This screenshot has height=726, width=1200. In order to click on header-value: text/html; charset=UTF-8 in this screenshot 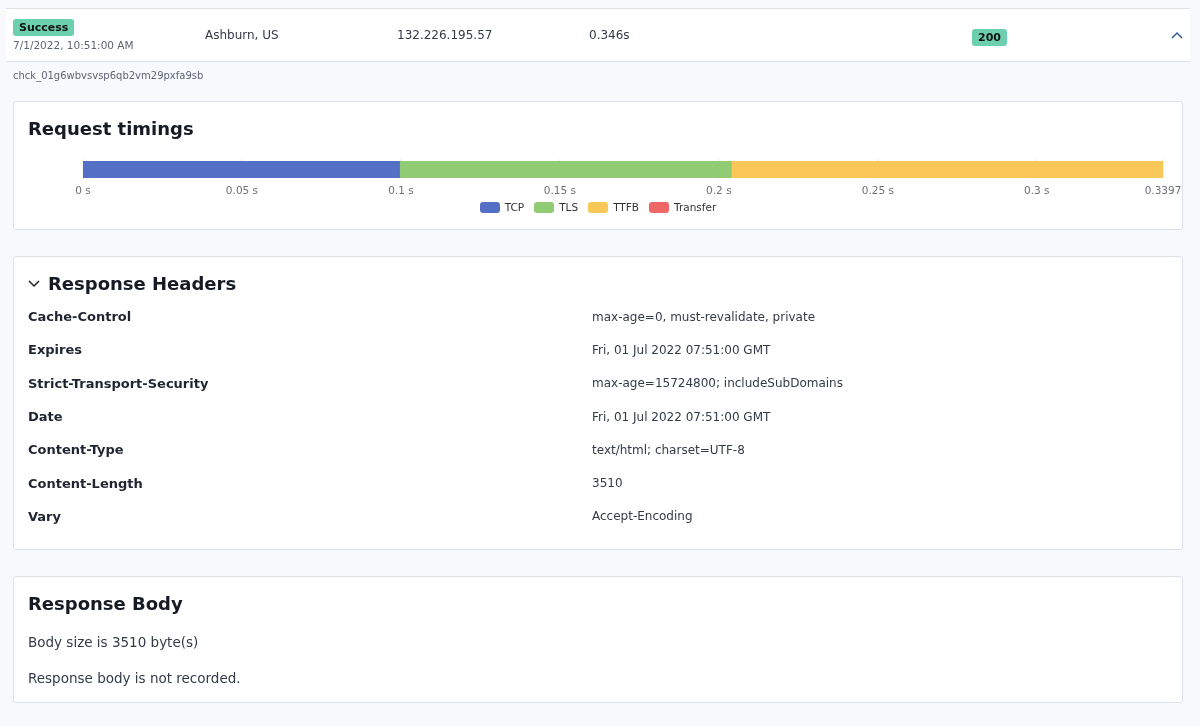, I will do `click(669, 449)`.